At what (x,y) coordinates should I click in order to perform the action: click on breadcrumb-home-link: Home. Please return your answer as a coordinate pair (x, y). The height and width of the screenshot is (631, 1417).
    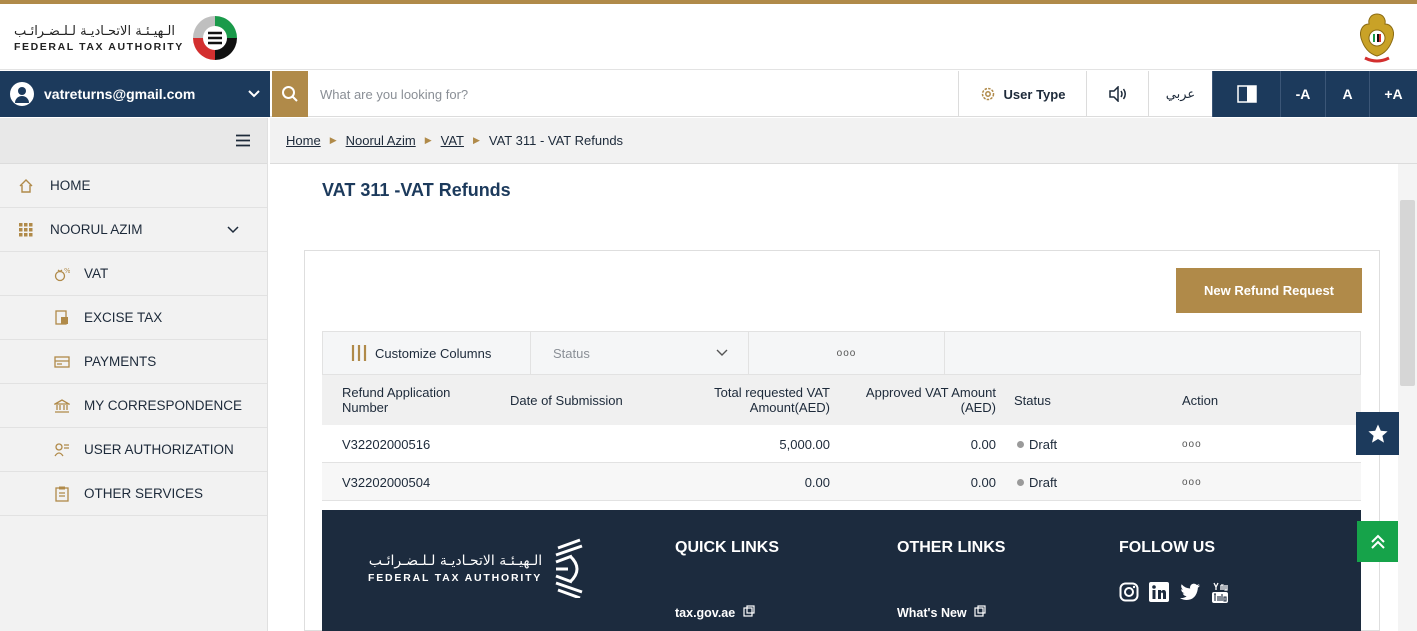
    Looking at the image, I should click on (303, 140).